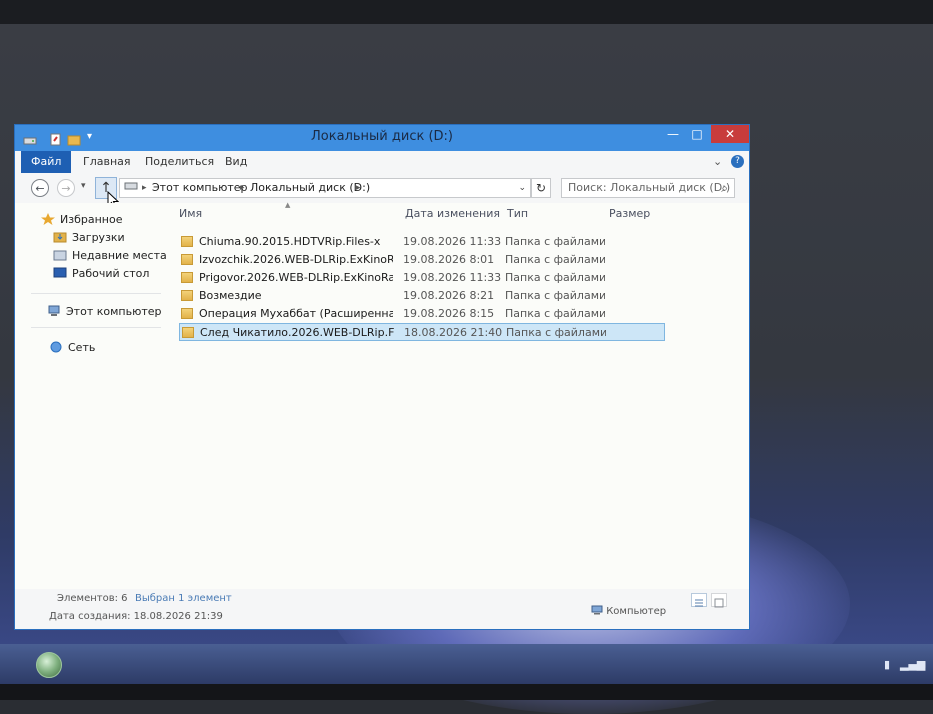 The width and height of the screenshot is (933, 714). I want to click on maximize-button: □, so click(697, 134).